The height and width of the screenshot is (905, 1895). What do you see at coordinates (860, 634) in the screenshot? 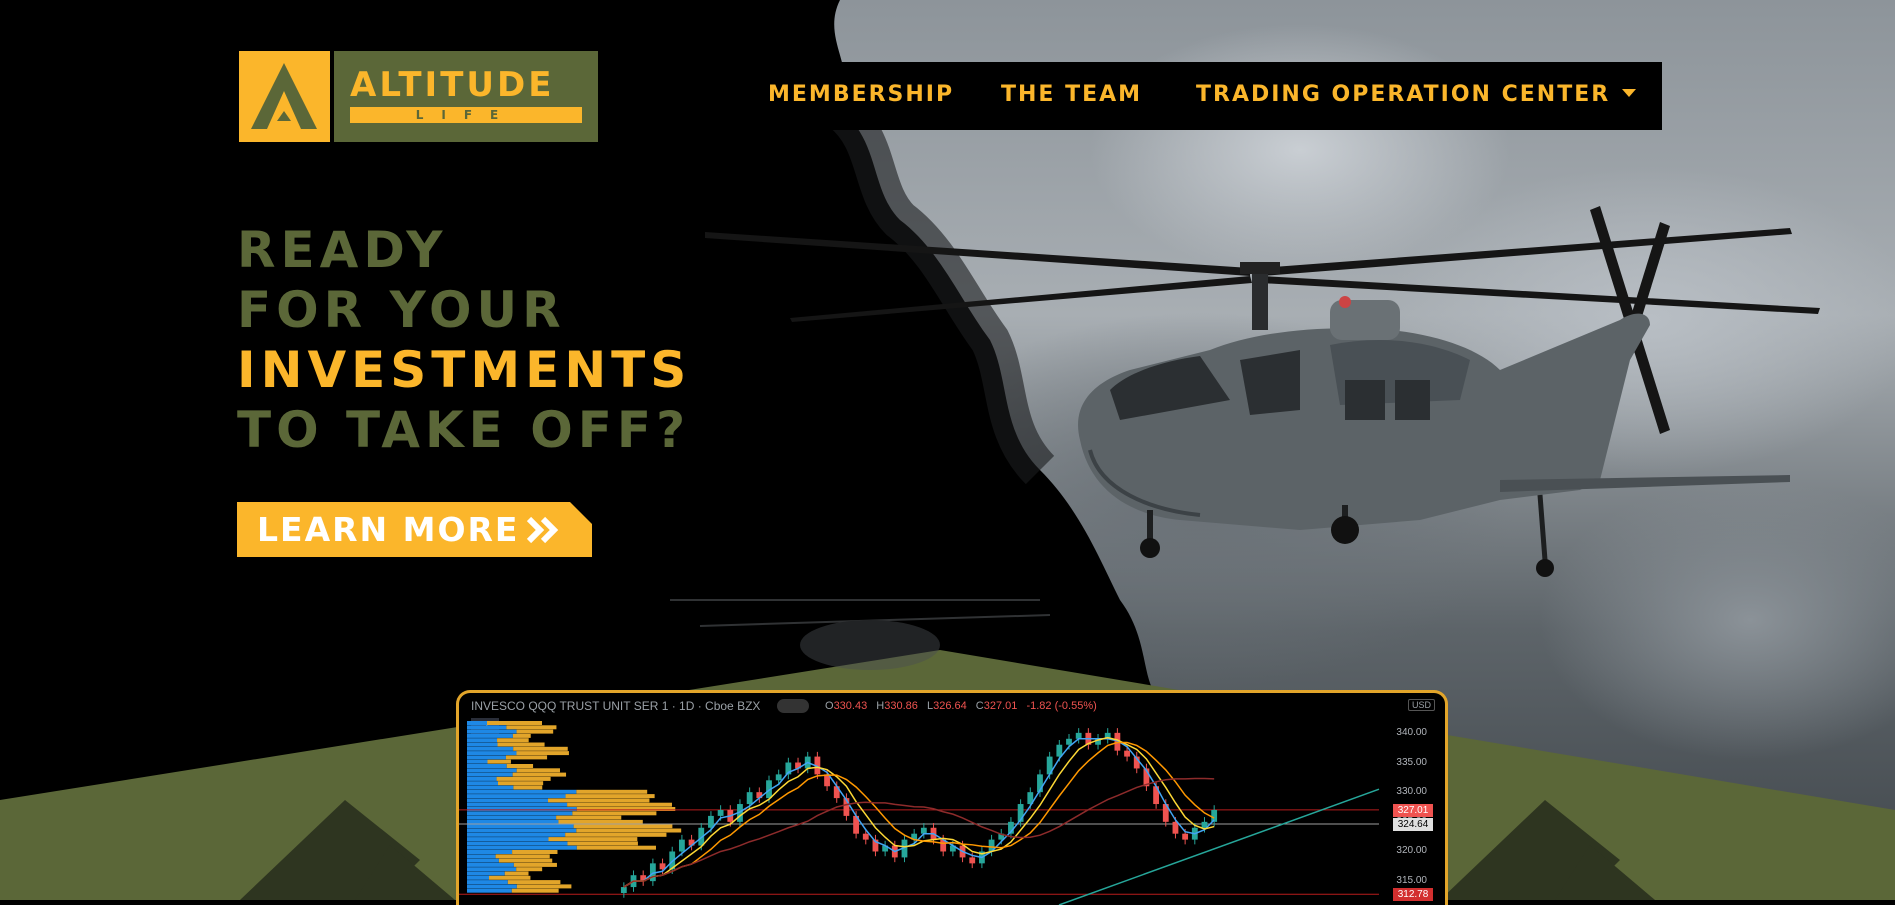
I see `distant-helicopter` at bounding box center [860, 634].